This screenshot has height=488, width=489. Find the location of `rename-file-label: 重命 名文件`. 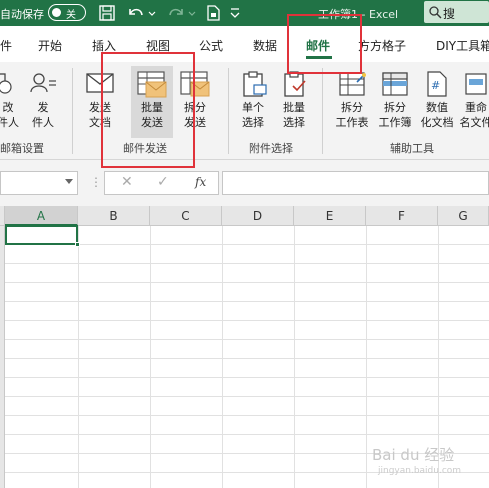

rename-file-label: 重命 名文件 is located at coordinates (474, 115).